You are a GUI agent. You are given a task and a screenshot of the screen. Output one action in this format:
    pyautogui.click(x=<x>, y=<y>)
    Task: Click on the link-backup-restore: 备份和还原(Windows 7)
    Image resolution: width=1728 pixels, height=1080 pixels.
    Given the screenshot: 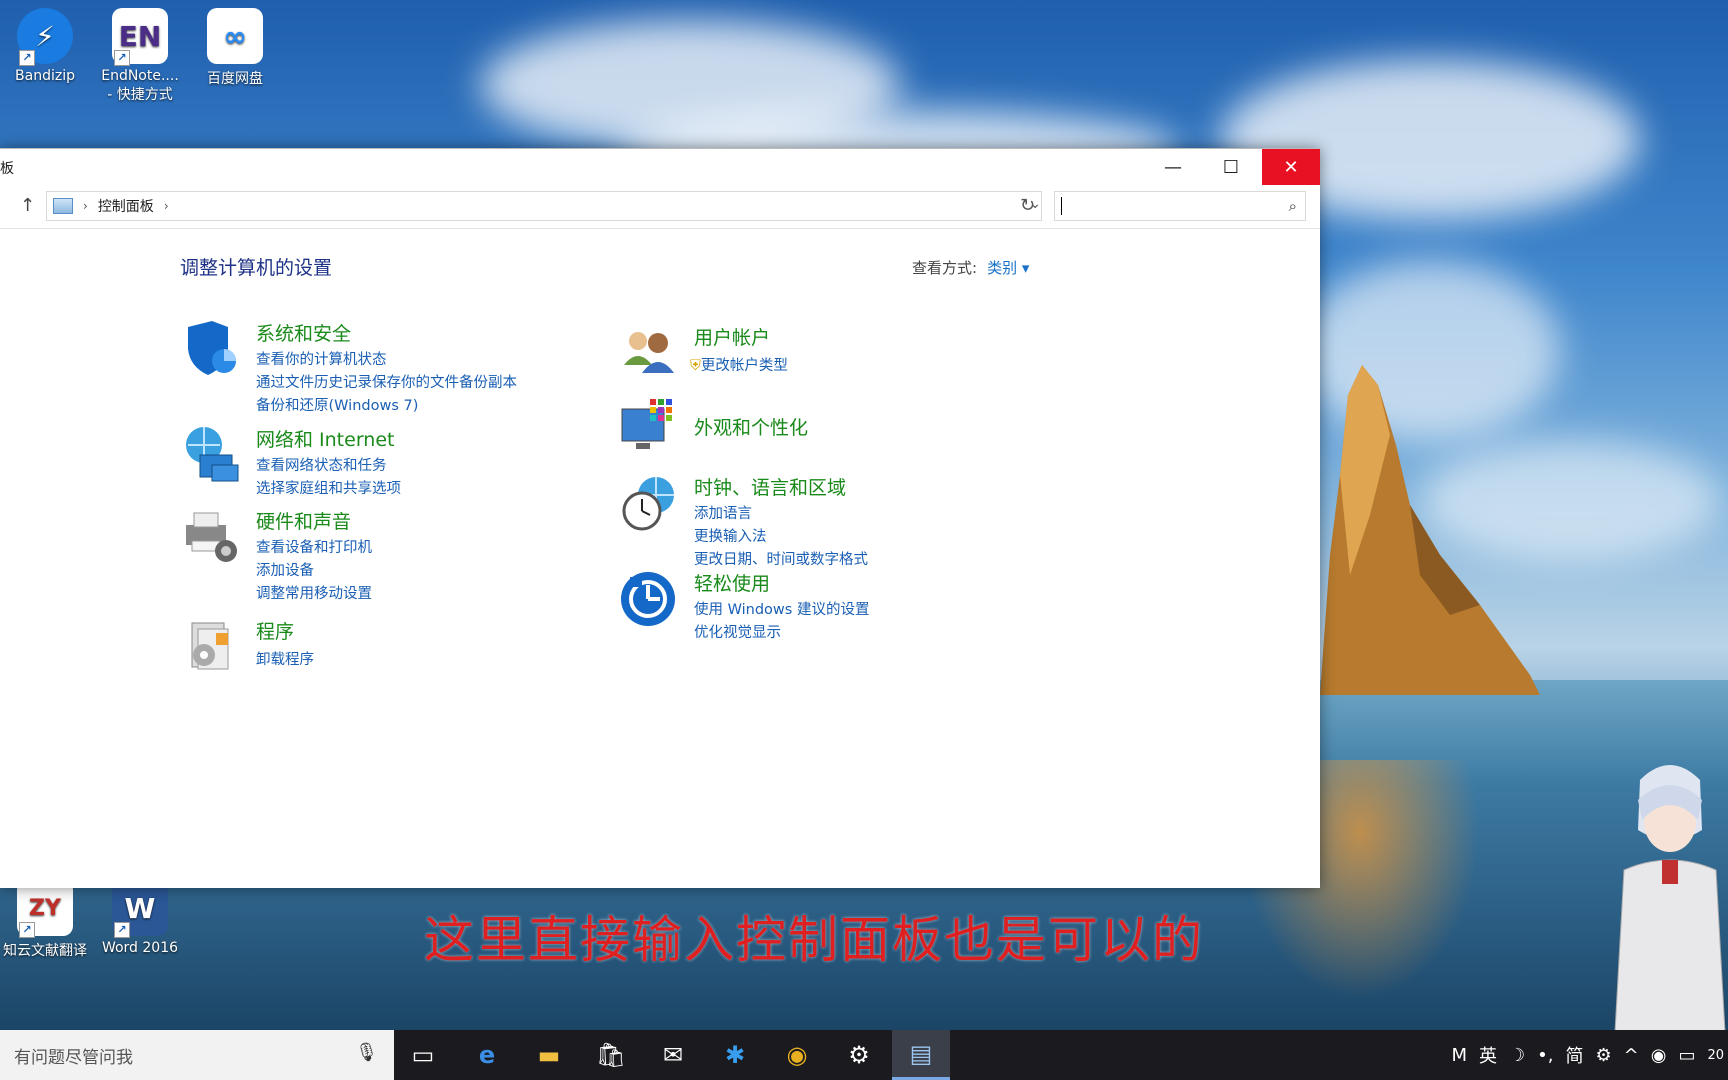 What is the action you would take?
    pyautogui.click(x=386, y=406)
    